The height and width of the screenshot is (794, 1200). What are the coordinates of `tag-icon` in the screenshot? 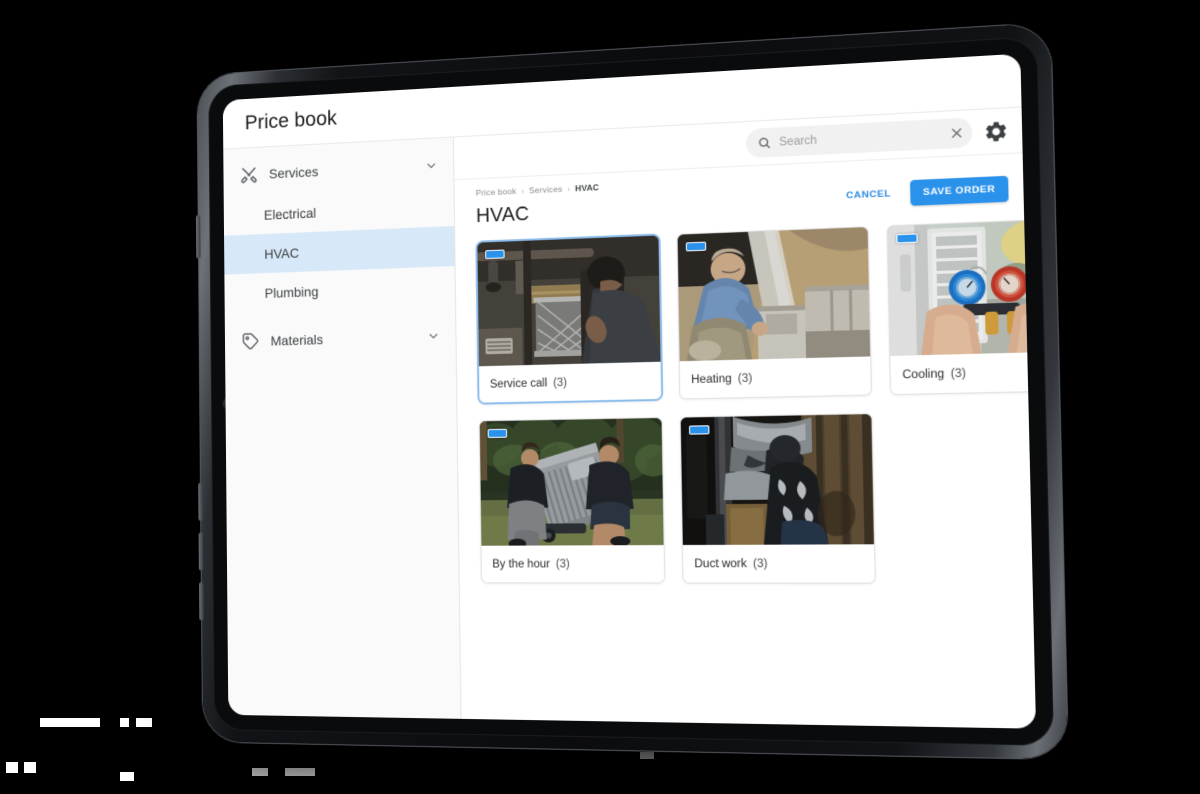 It's located at (250, 342).